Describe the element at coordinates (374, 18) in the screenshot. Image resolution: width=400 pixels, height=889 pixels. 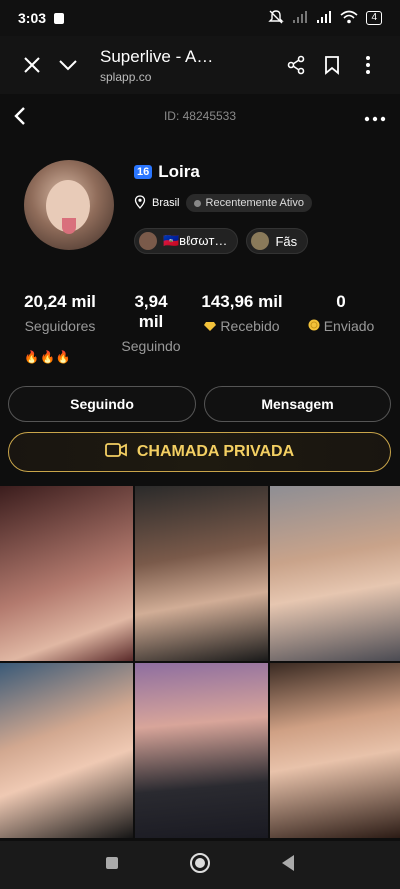
I see `battery-icon: 4` at that location.